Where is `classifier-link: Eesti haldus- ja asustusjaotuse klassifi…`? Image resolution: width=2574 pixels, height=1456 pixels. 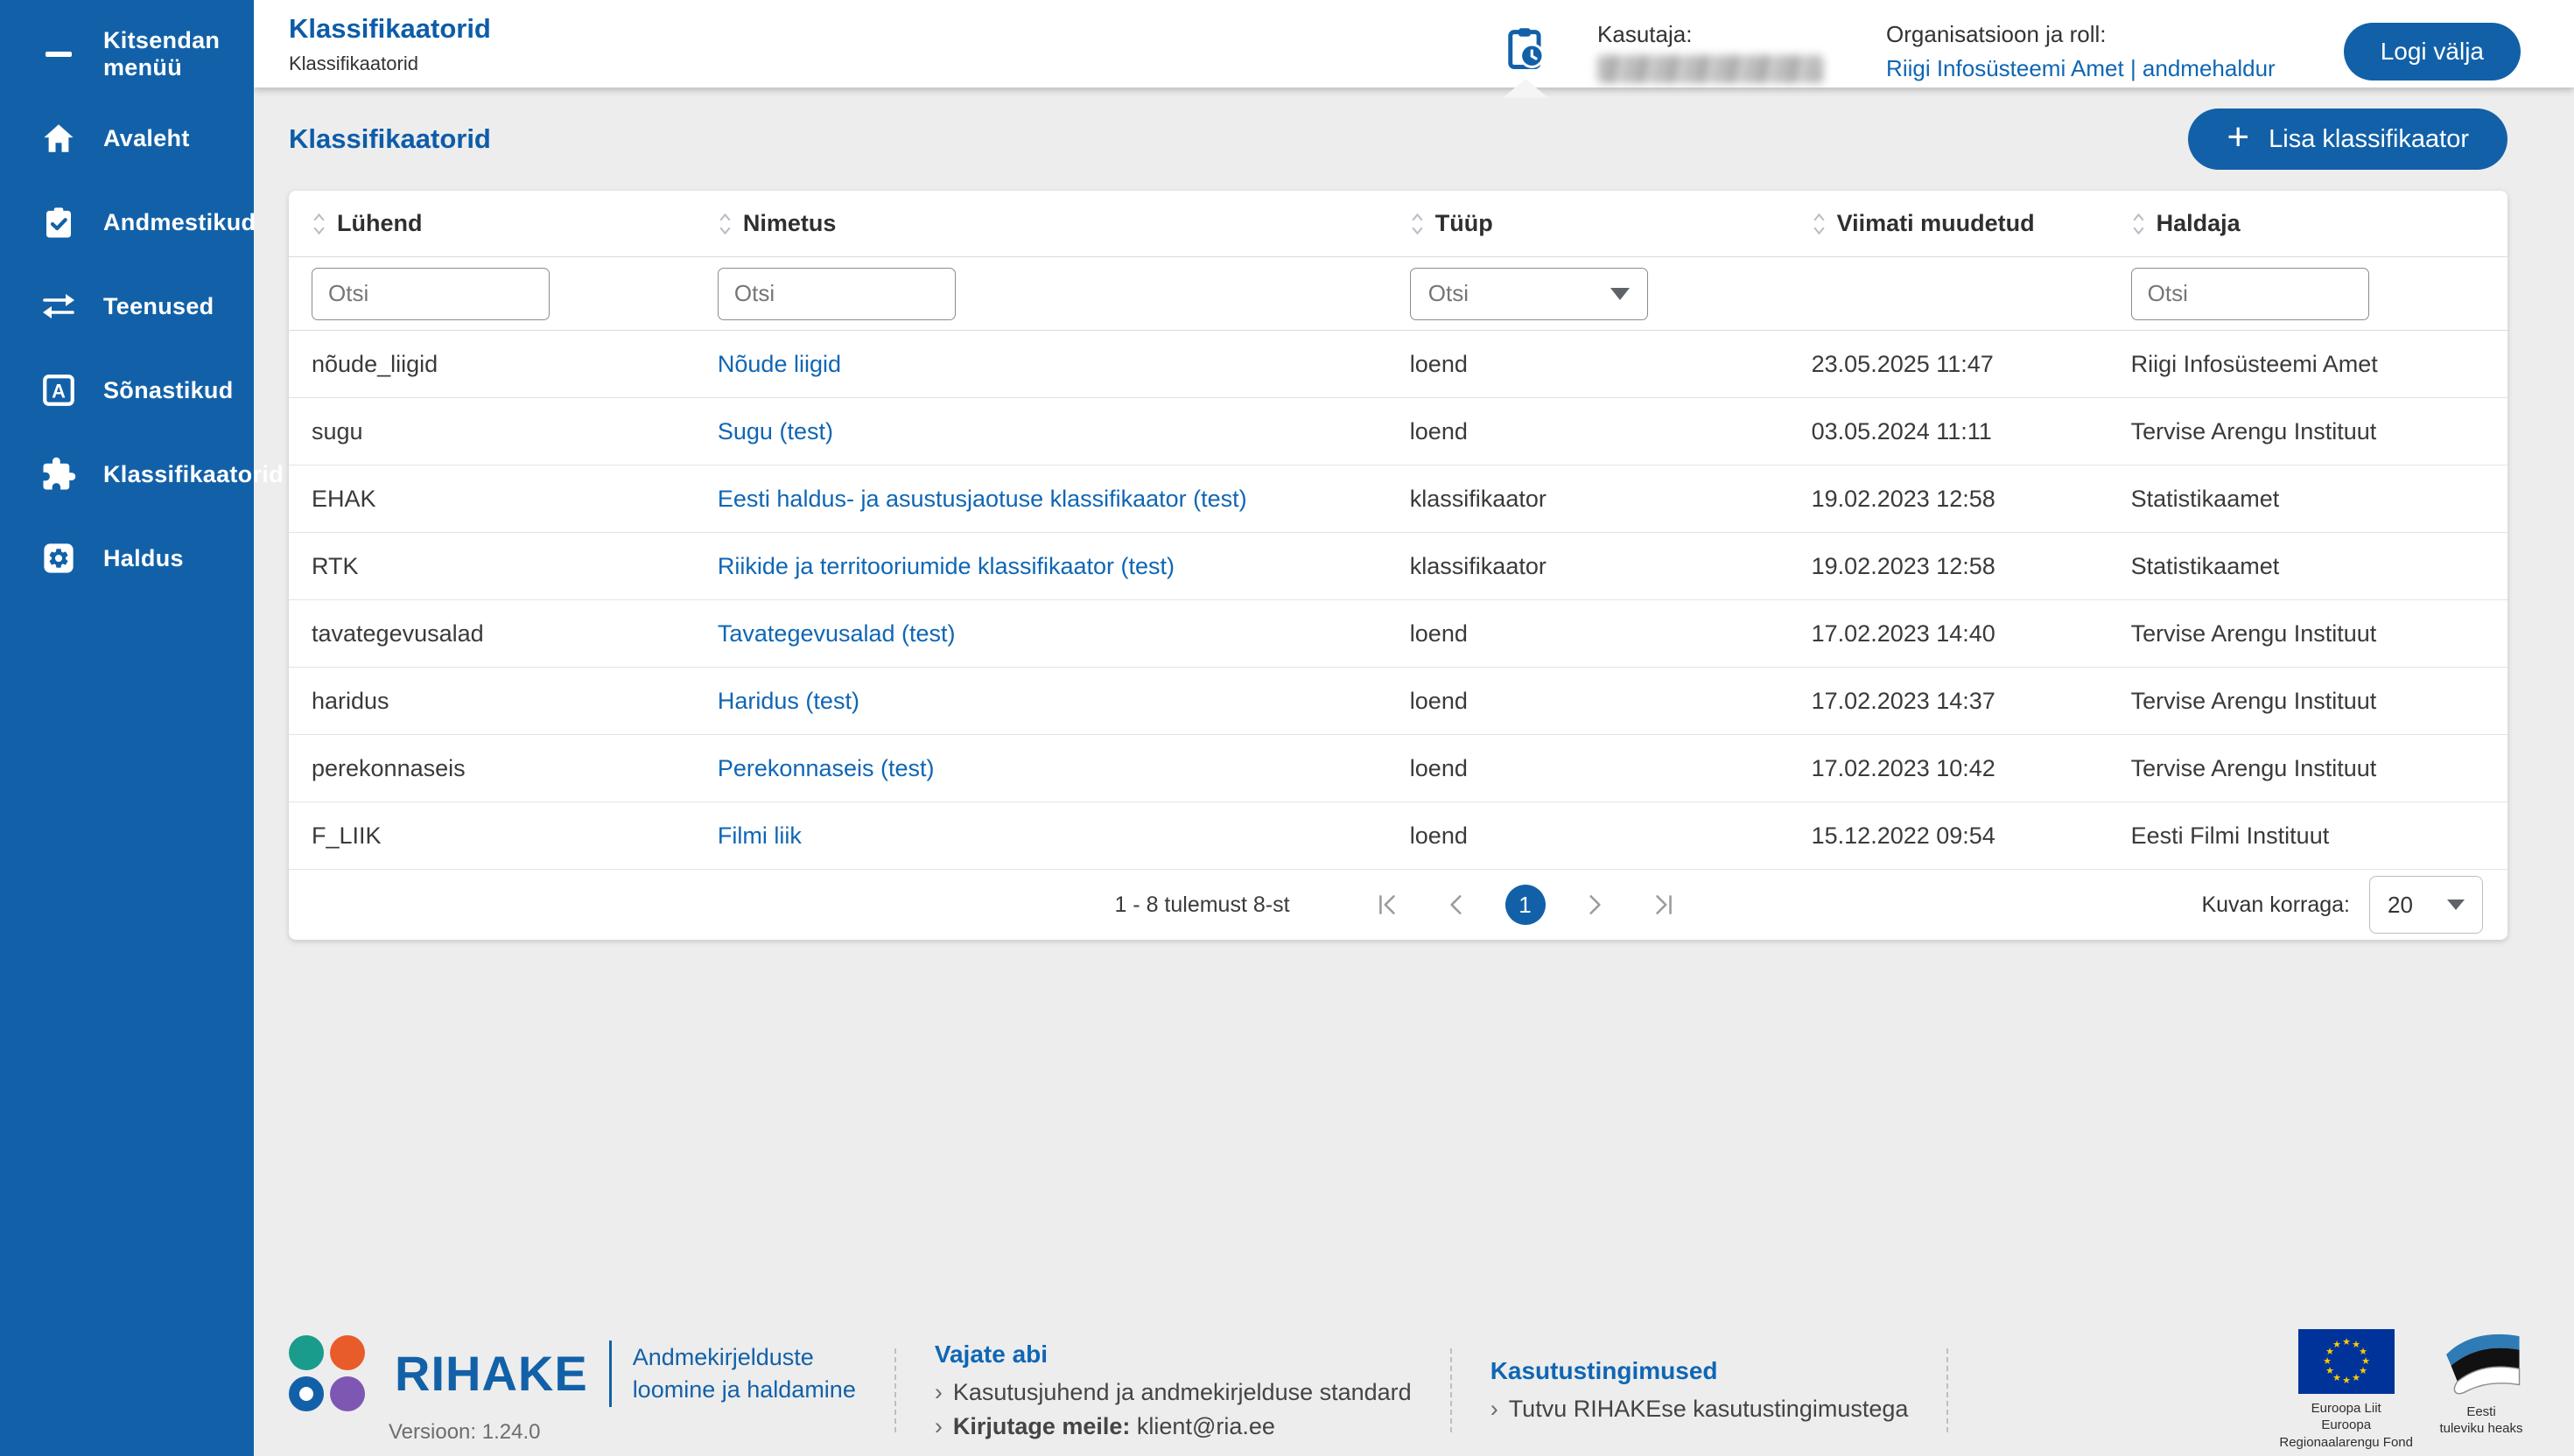 classifier-link: Eesti haldus- ja asustusjaotuse klassifi… is located at coordinates (982, 499).